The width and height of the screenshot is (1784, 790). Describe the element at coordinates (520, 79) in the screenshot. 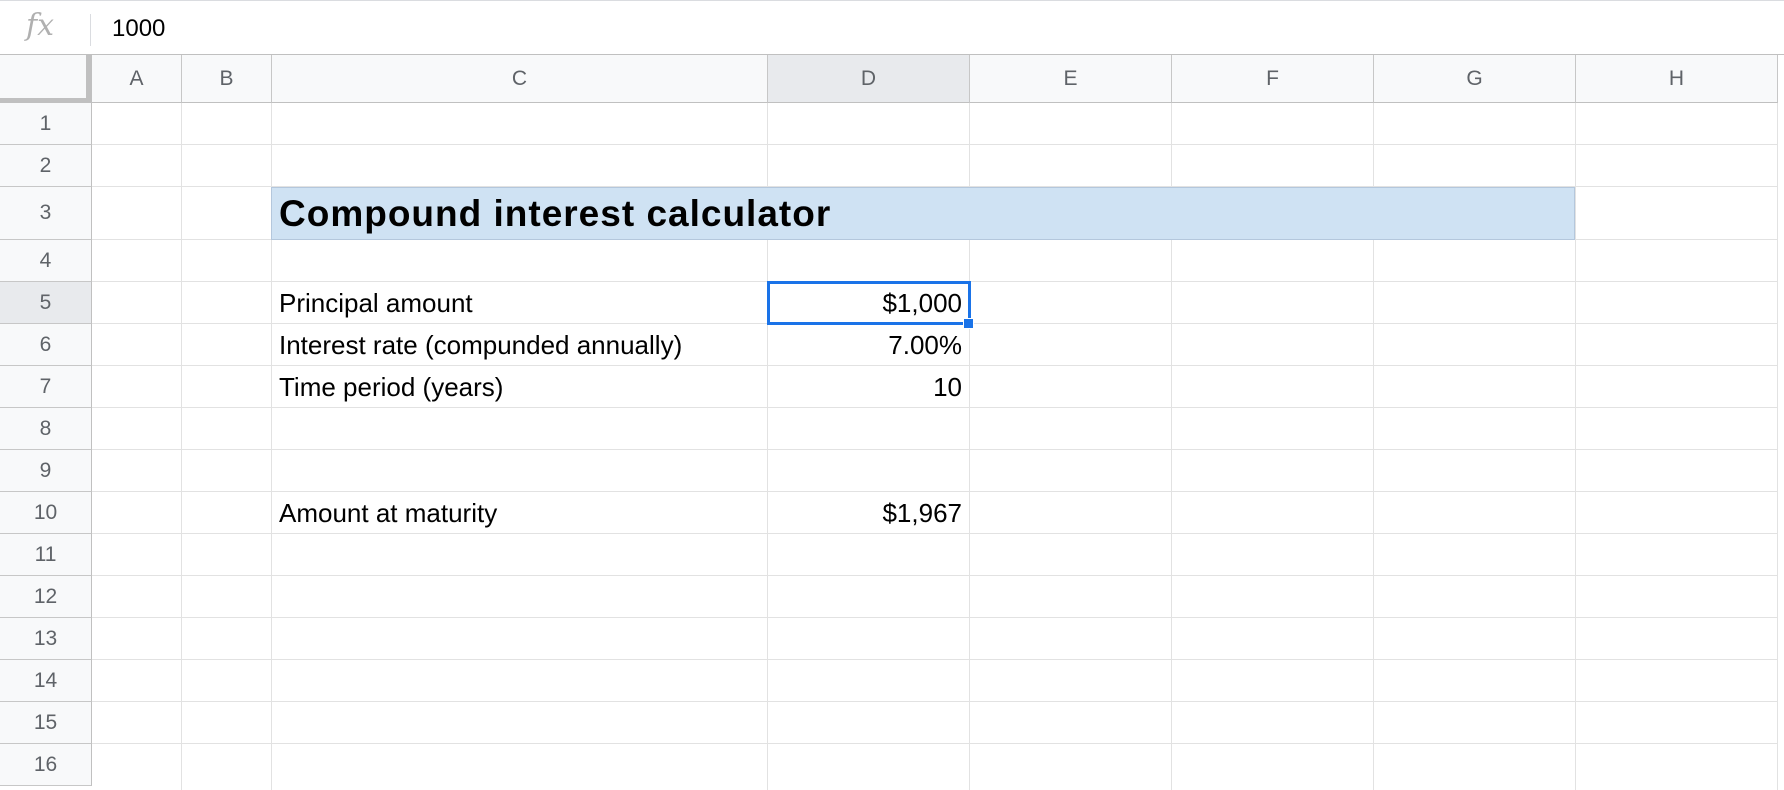

I see `column-header-c: C` at that location.